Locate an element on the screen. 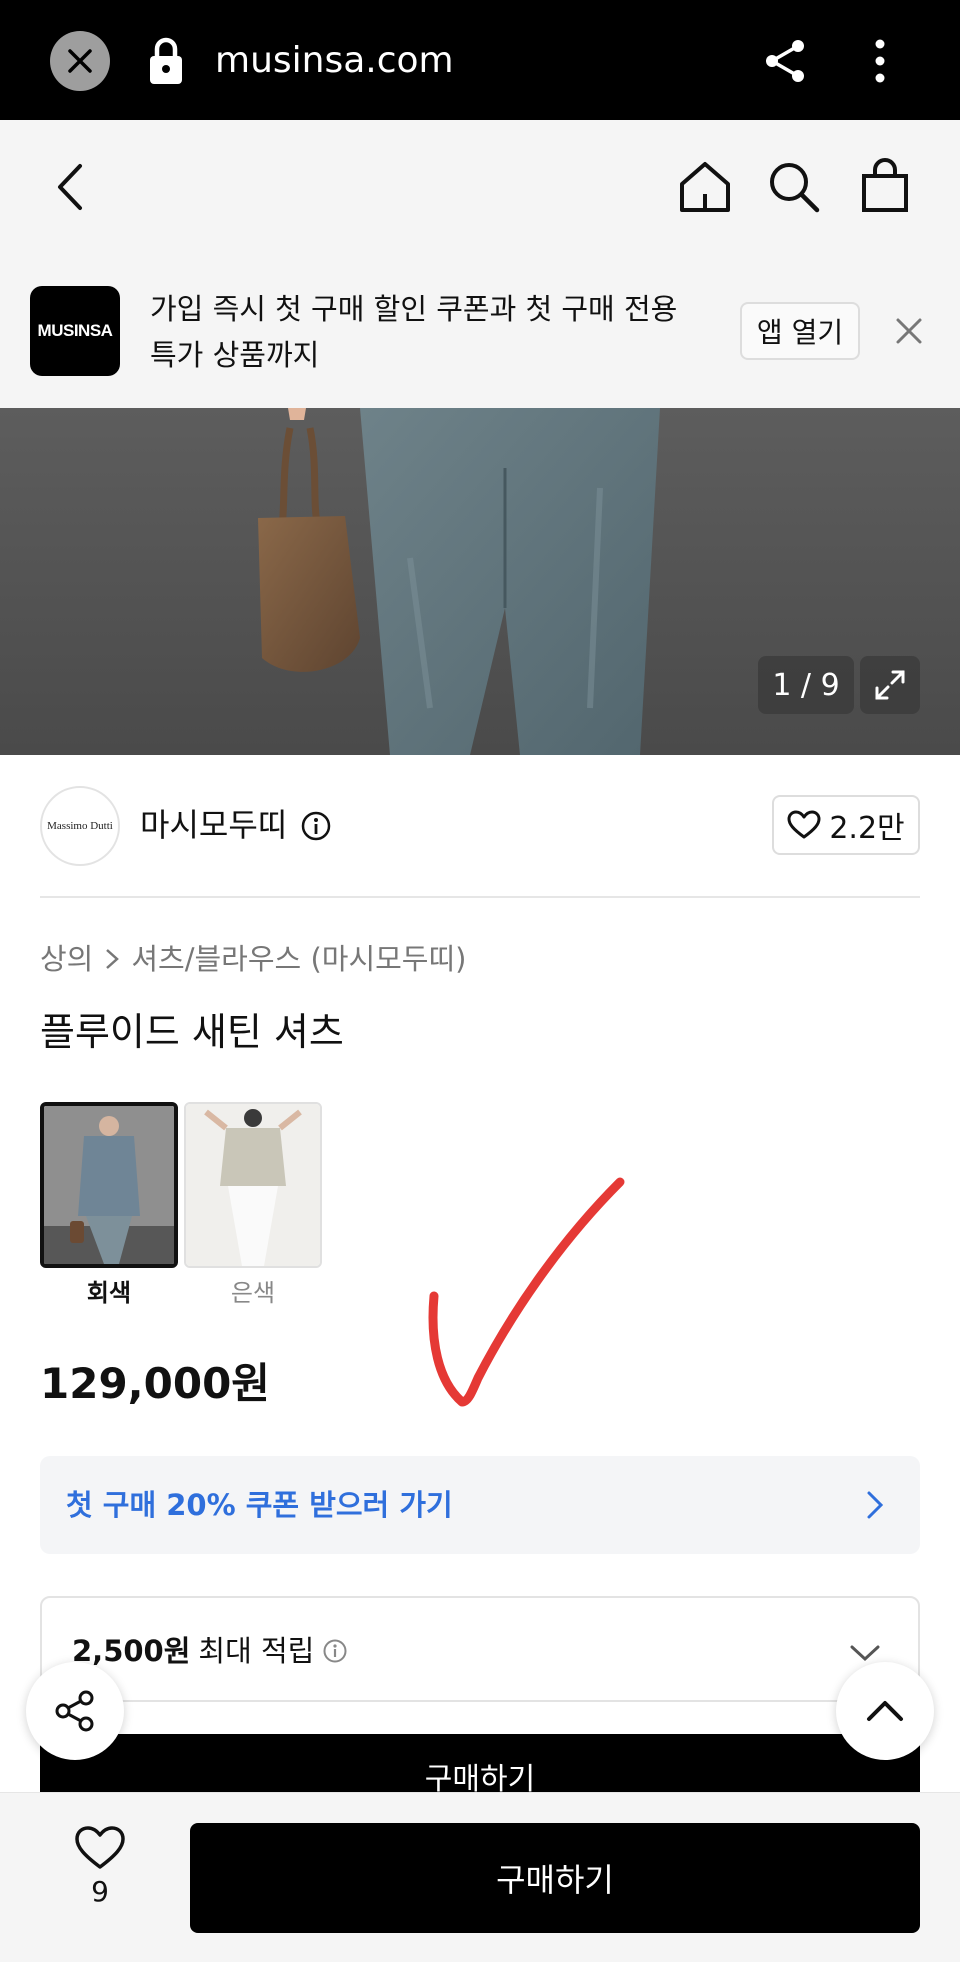 This screenshot has height=1962, width=960. search-icon is located at coordinates (794, 187).